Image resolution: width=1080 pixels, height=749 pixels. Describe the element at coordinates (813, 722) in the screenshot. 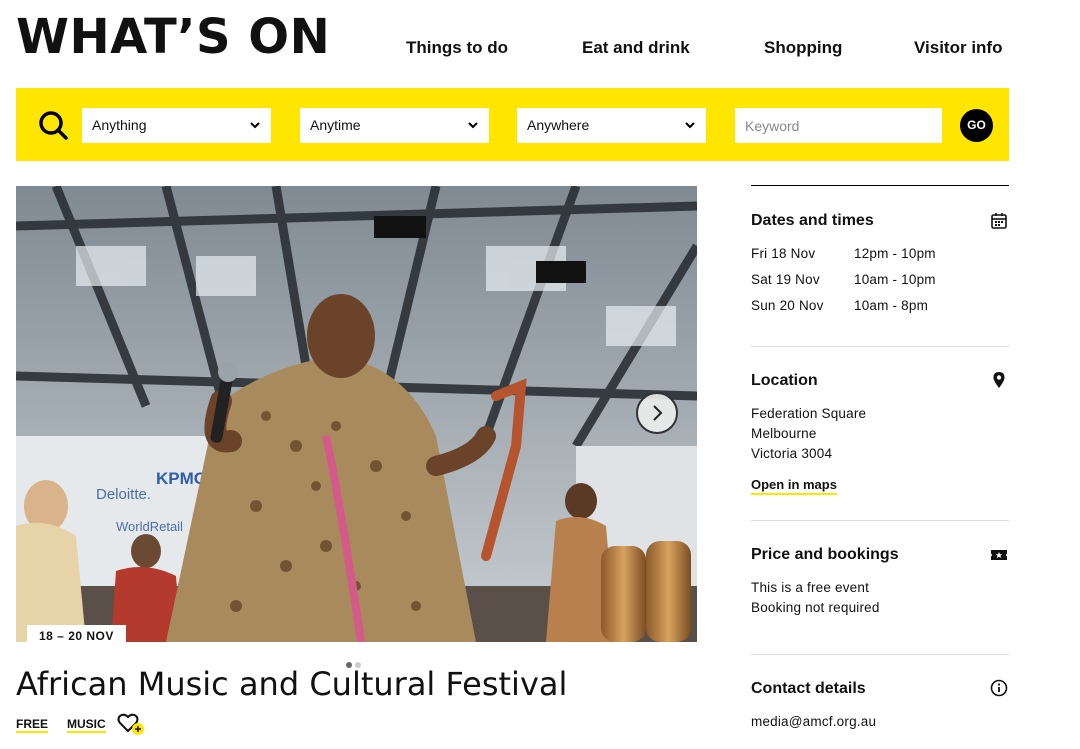

I see `contact-email: media@amcf.org.au` at that location.